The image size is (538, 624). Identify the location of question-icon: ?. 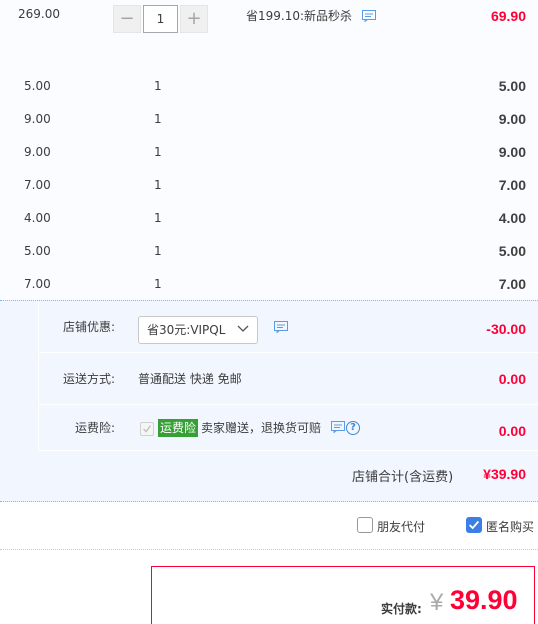
(353, 428).